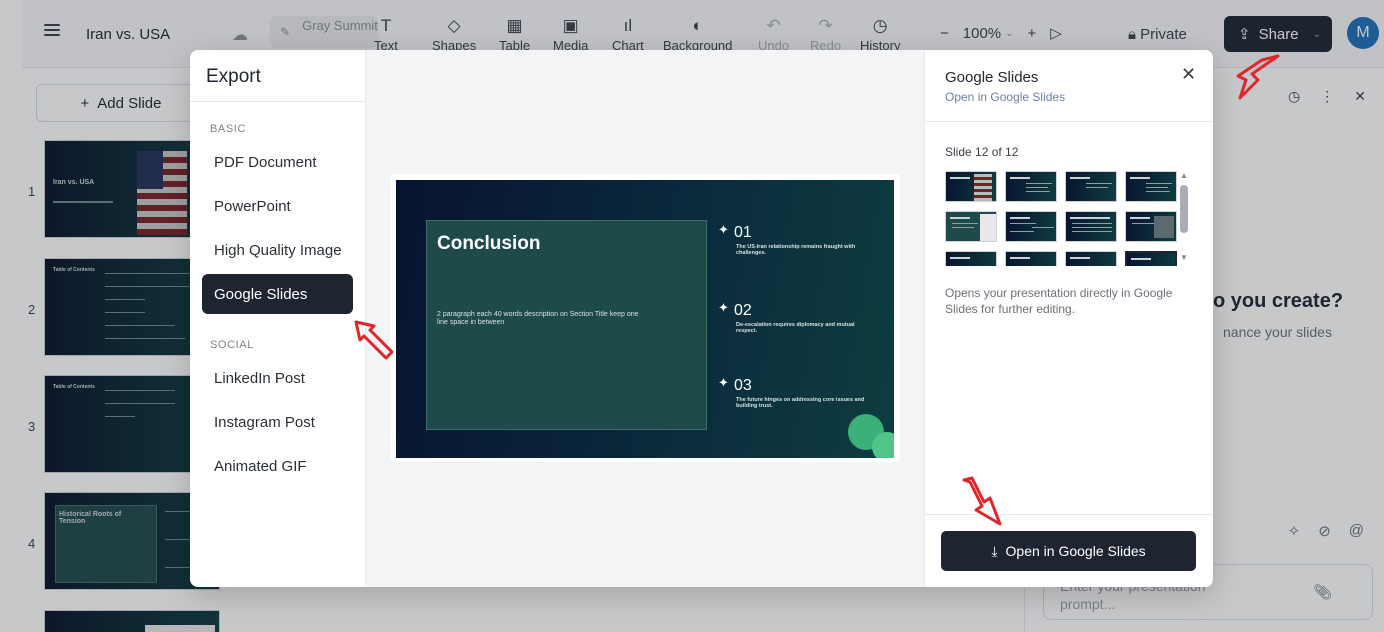 The image size is (1384, 632). I want to click on decorative-circle, so click(883, 445).